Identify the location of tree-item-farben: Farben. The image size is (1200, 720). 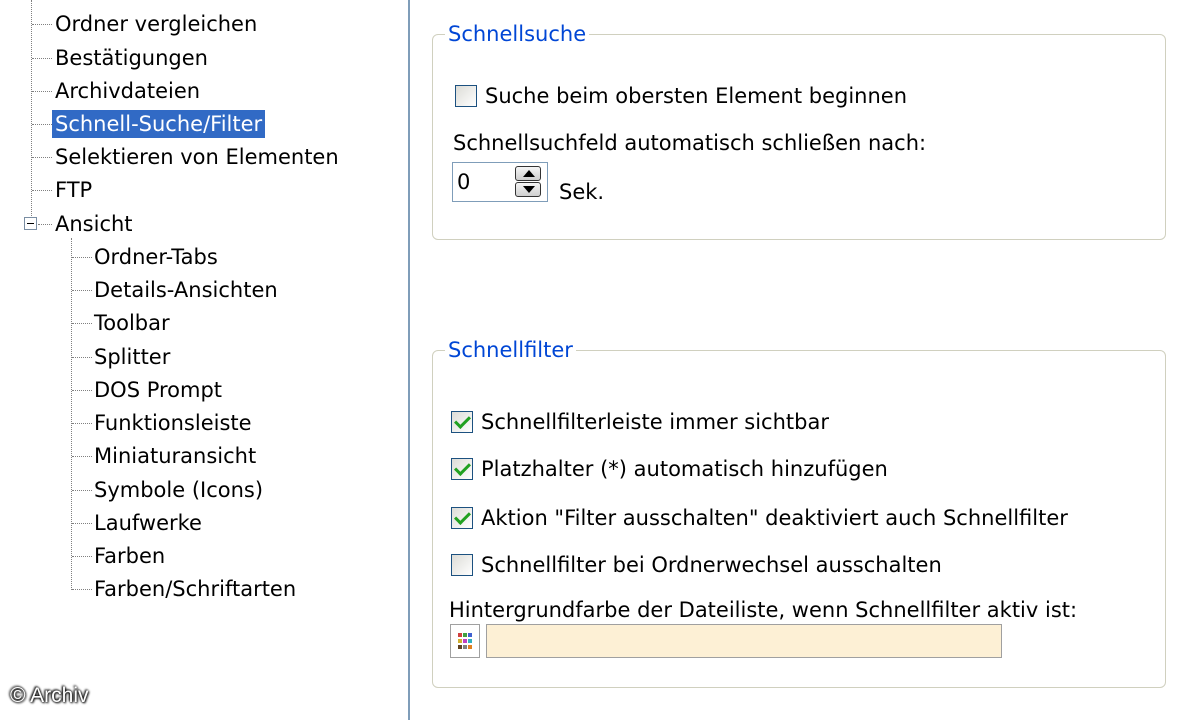
(129, 556).